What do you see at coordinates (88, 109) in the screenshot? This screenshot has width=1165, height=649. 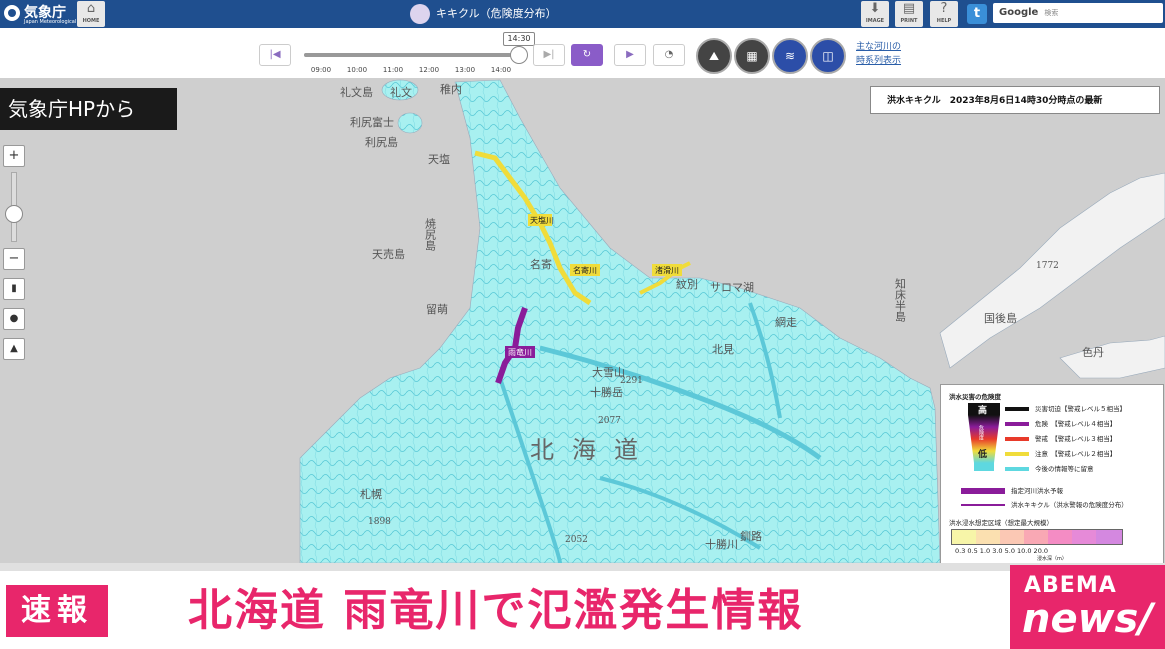 I see `source-caption: 気象庁HPから` at bounding box center [88, 109].